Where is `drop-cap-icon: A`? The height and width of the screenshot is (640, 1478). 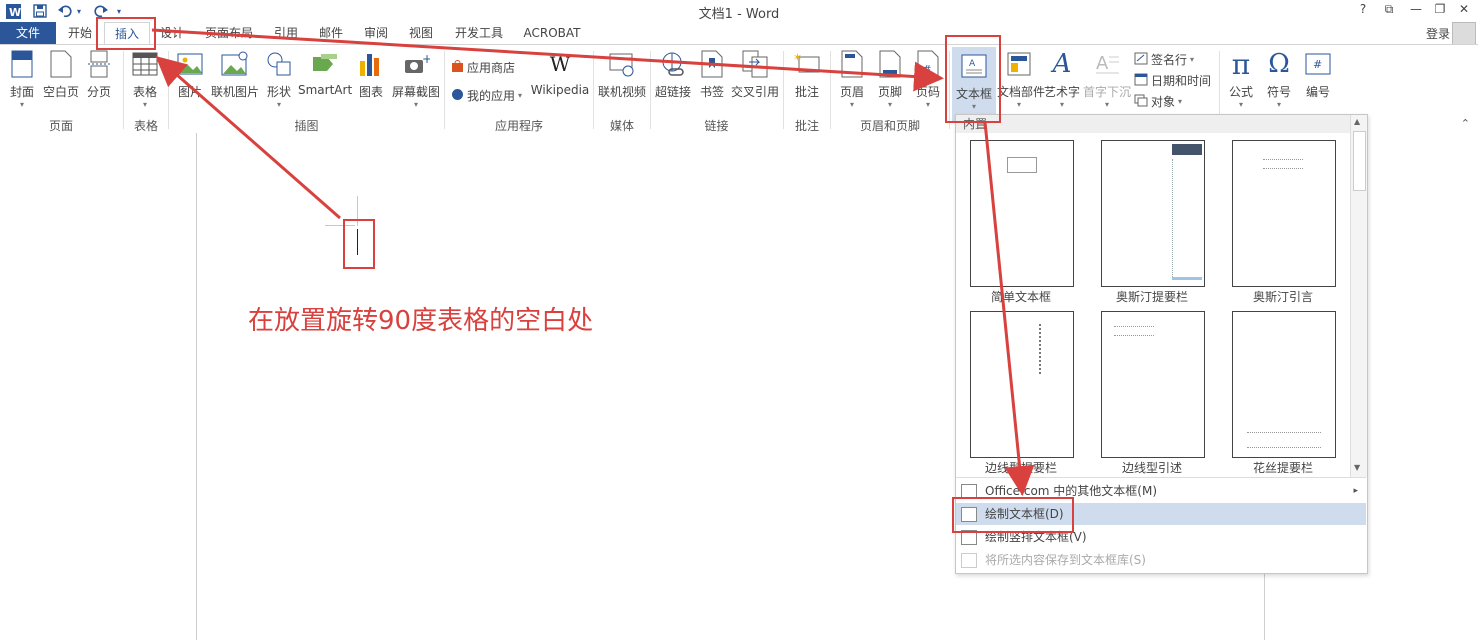
drop-cap-icon: A is located at coordinates (1107, 64).